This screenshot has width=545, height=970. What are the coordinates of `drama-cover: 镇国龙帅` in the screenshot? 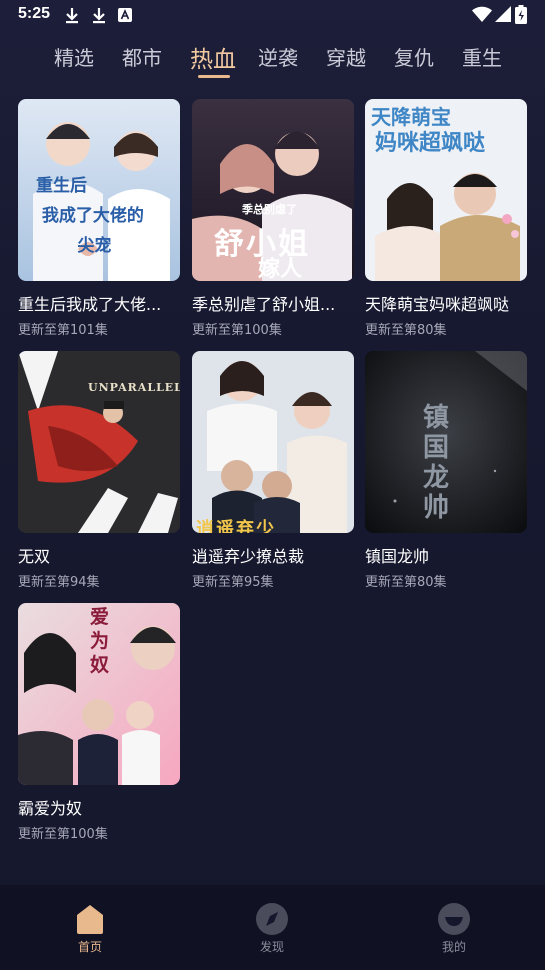 It's located at (446, 442).